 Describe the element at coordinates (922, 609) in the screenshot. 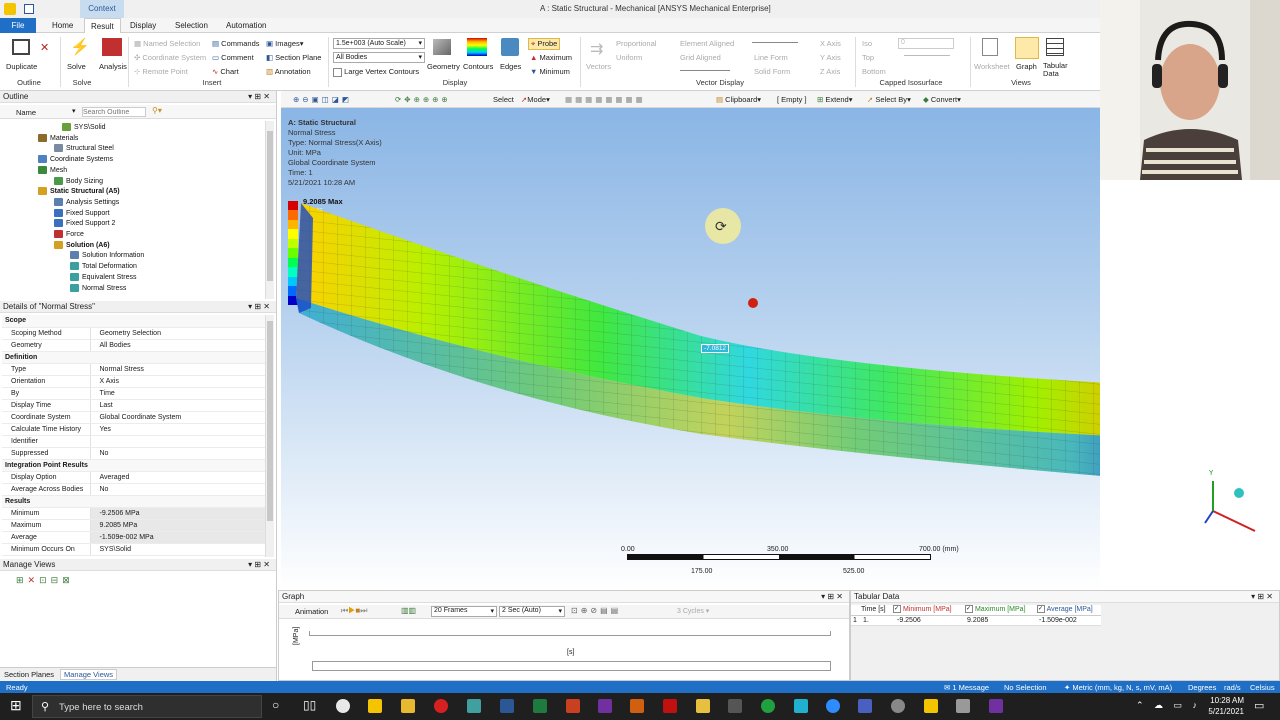

I see `col-minimum: ✓ Minimum [MPa]` at that location.